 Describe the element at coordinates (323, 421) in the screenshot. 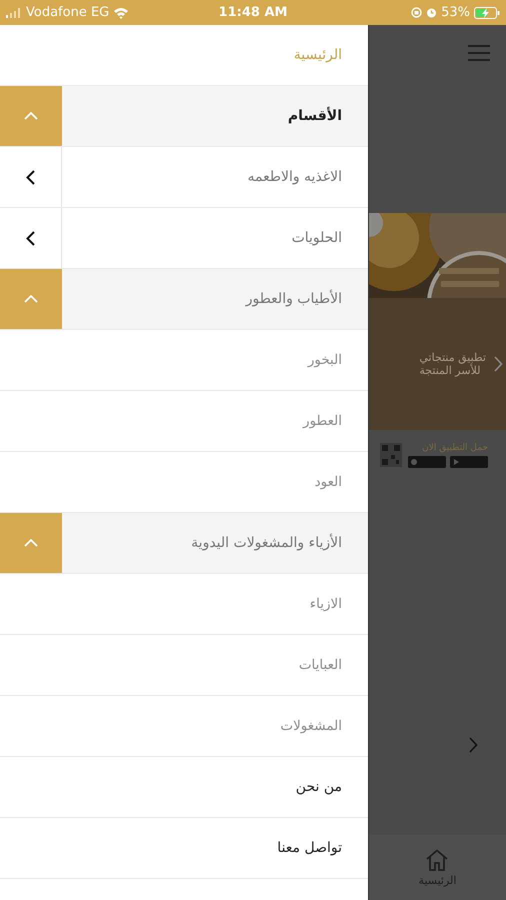

I see `menu-label: العطور` at that location.